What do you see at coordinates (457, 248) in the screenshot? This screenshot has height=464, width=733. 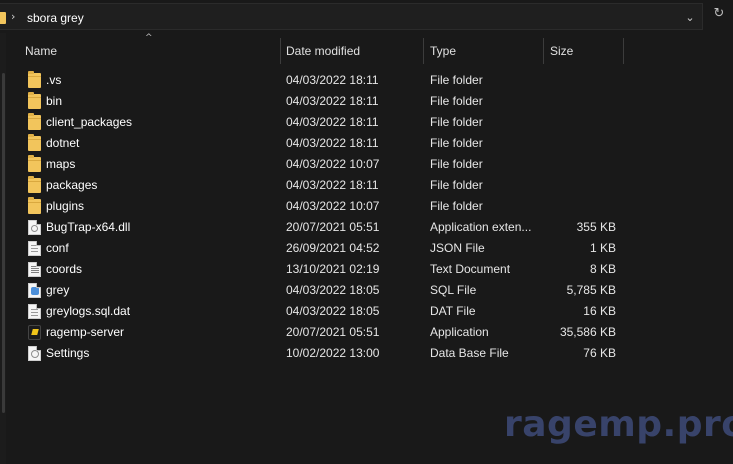 I see `file-type: JSON File` at bounding box center [457, 248].